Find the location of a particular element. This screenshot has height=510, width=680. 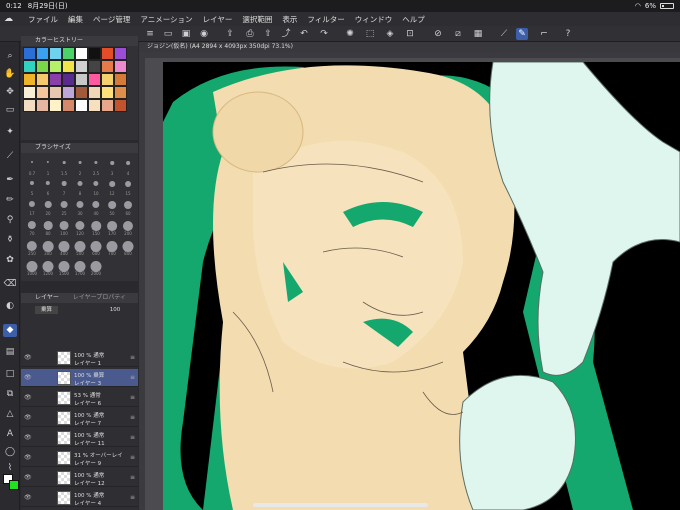

brush-size-option: 700 is located at coordinates (112, 246).